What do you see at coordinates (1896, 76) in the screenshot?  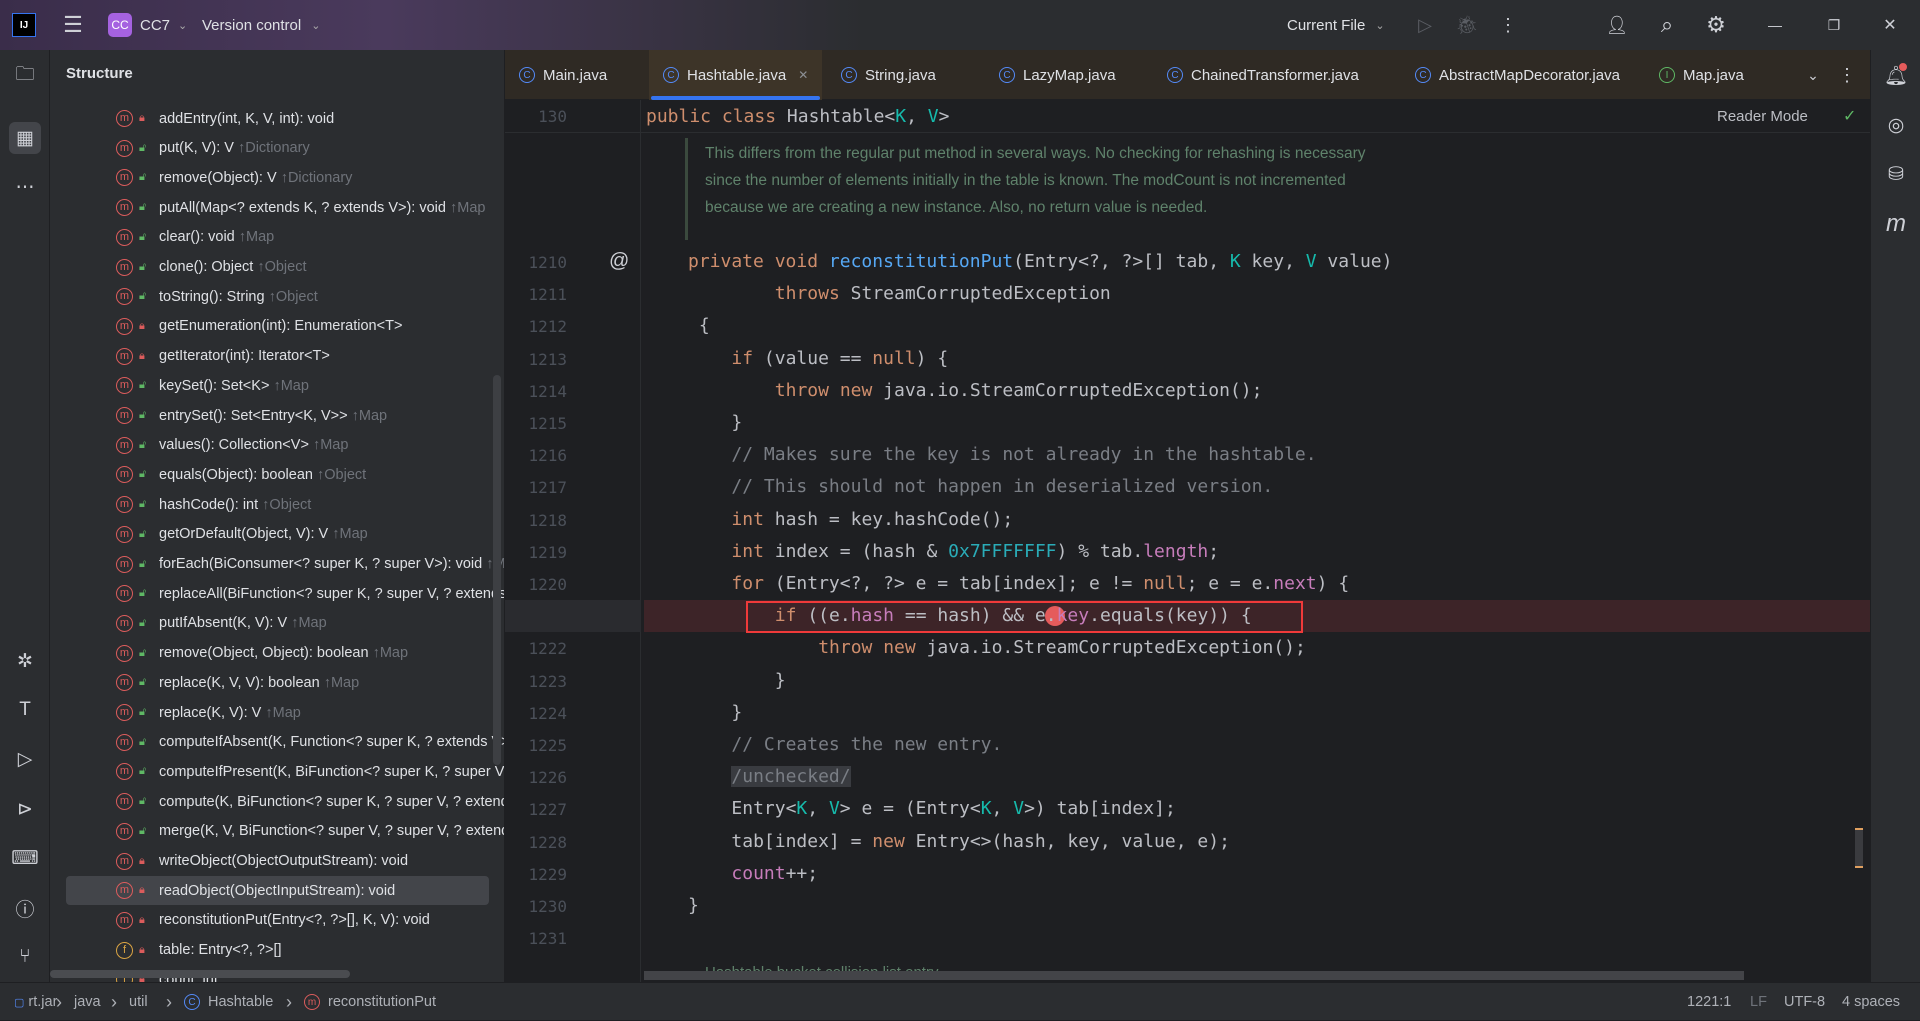 I see `notifications-icon: 🔔︎` at bounding box center [1896, 76].